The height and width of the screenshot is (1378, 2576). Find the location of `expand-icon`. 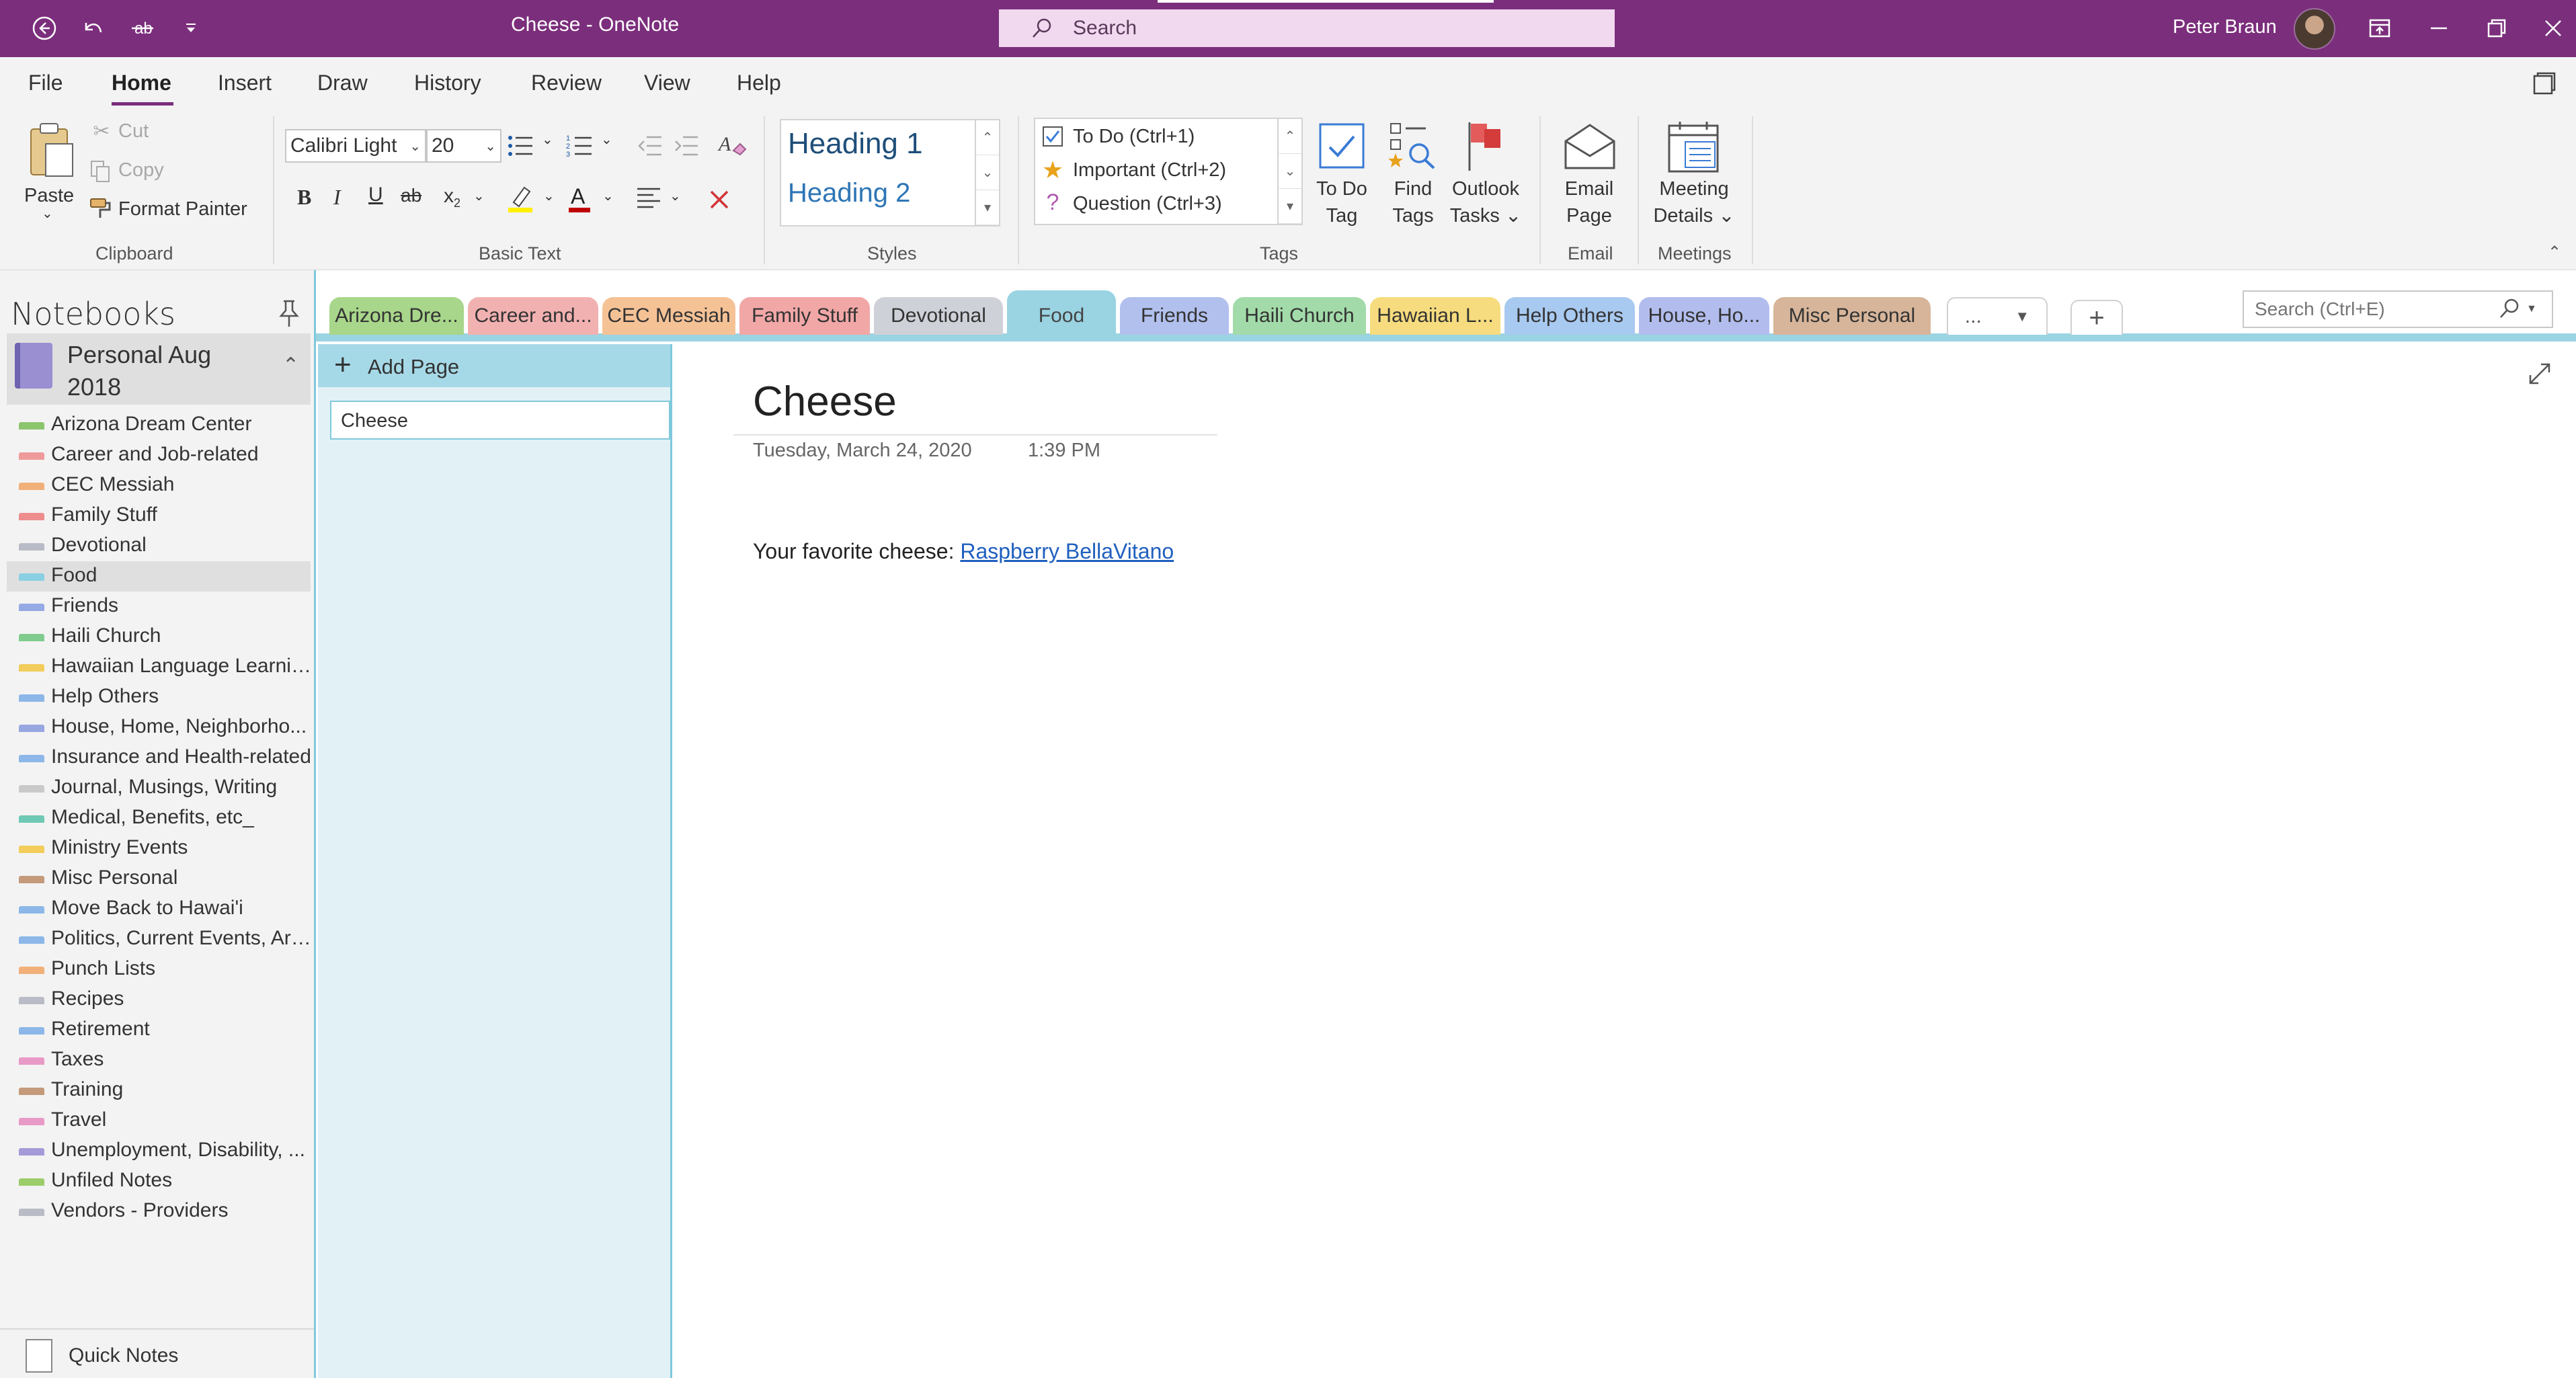

expand-icon is located at coordinates (2541, 376).